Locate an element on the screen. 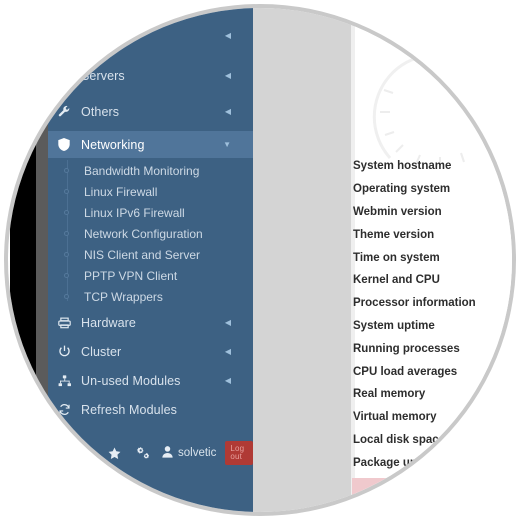 The height and width of the screenshot is (520, 520). left-gray-gutter is located at coordinates (42, 260).